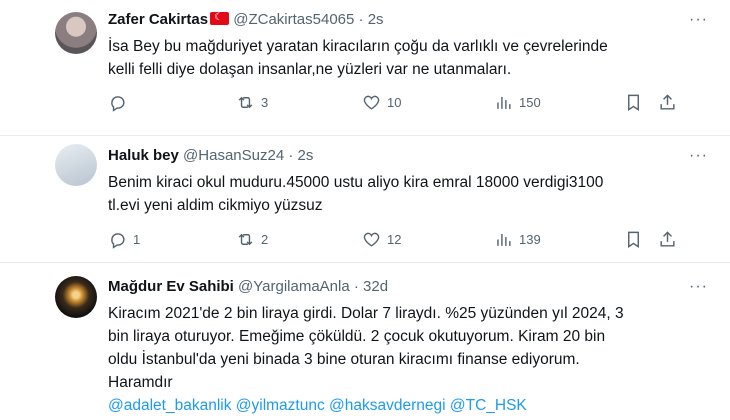 This screenshot has width=730, height=420. I want to click on retweet-button: 2, so click(252, 239).